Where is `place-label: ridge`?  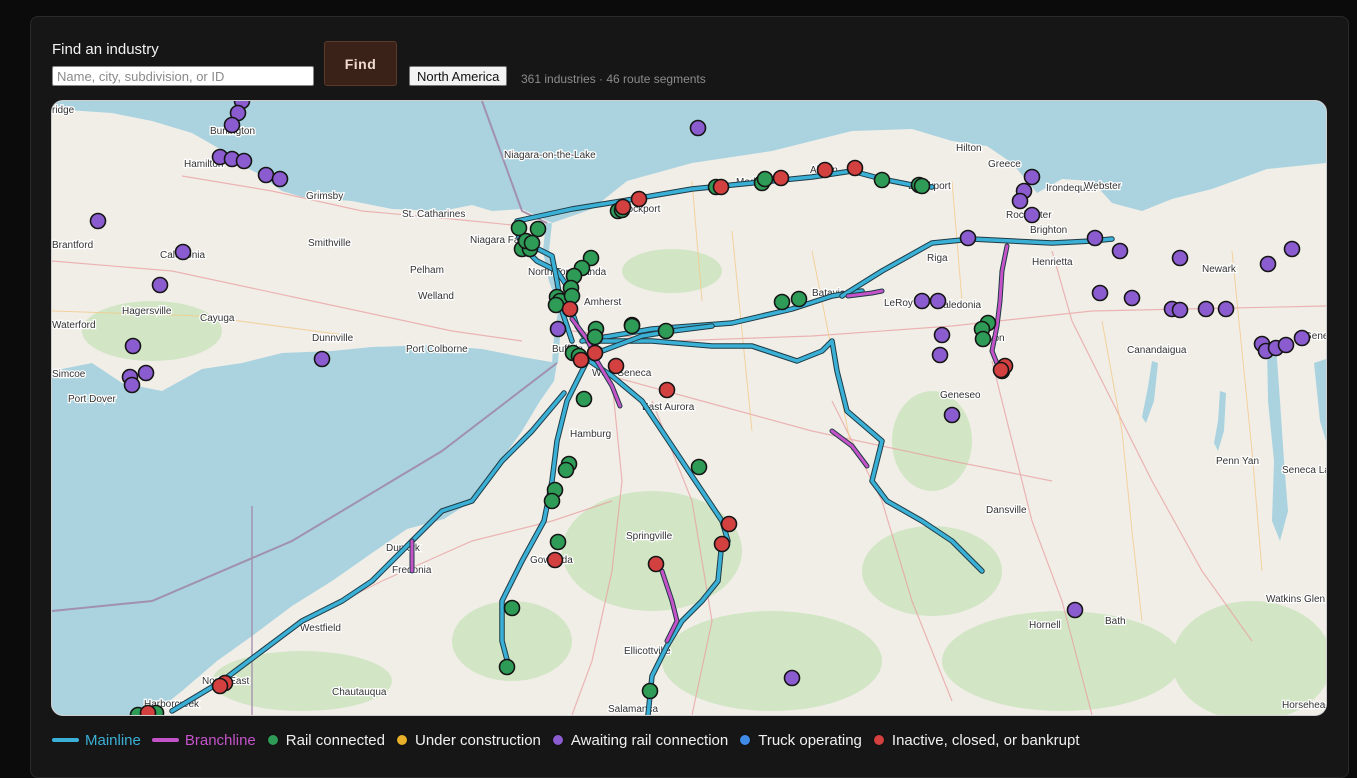 place-label: ridge is located at coordinates (63, 110).